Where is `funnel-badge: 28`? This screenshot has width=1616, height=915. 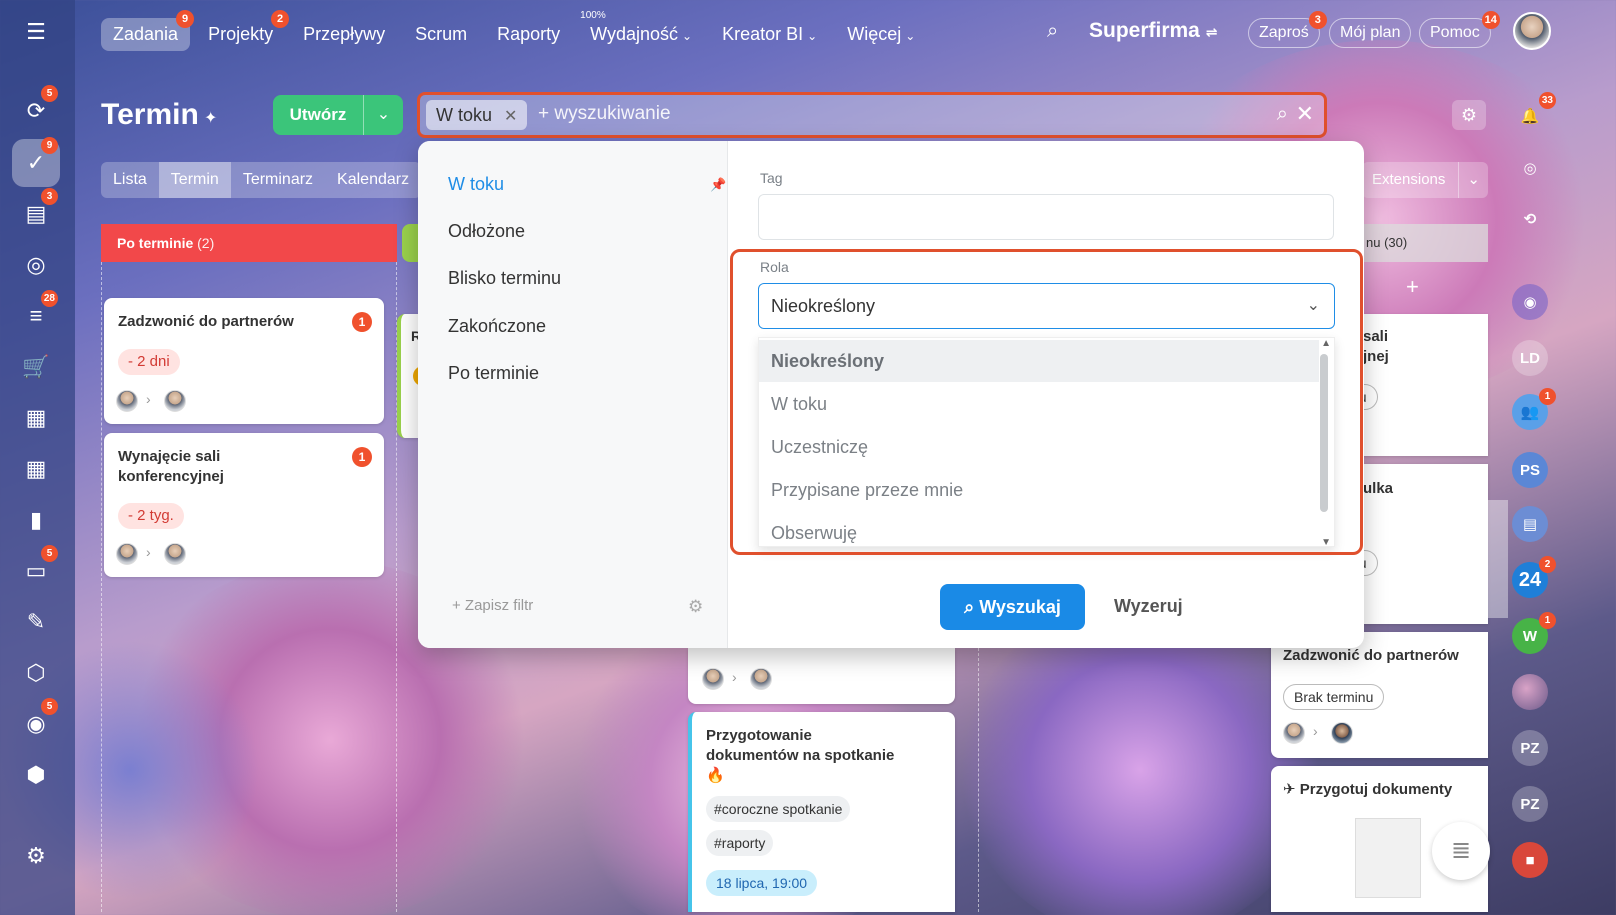 funnel-badge: 28 is located at coordinates (49, 298).